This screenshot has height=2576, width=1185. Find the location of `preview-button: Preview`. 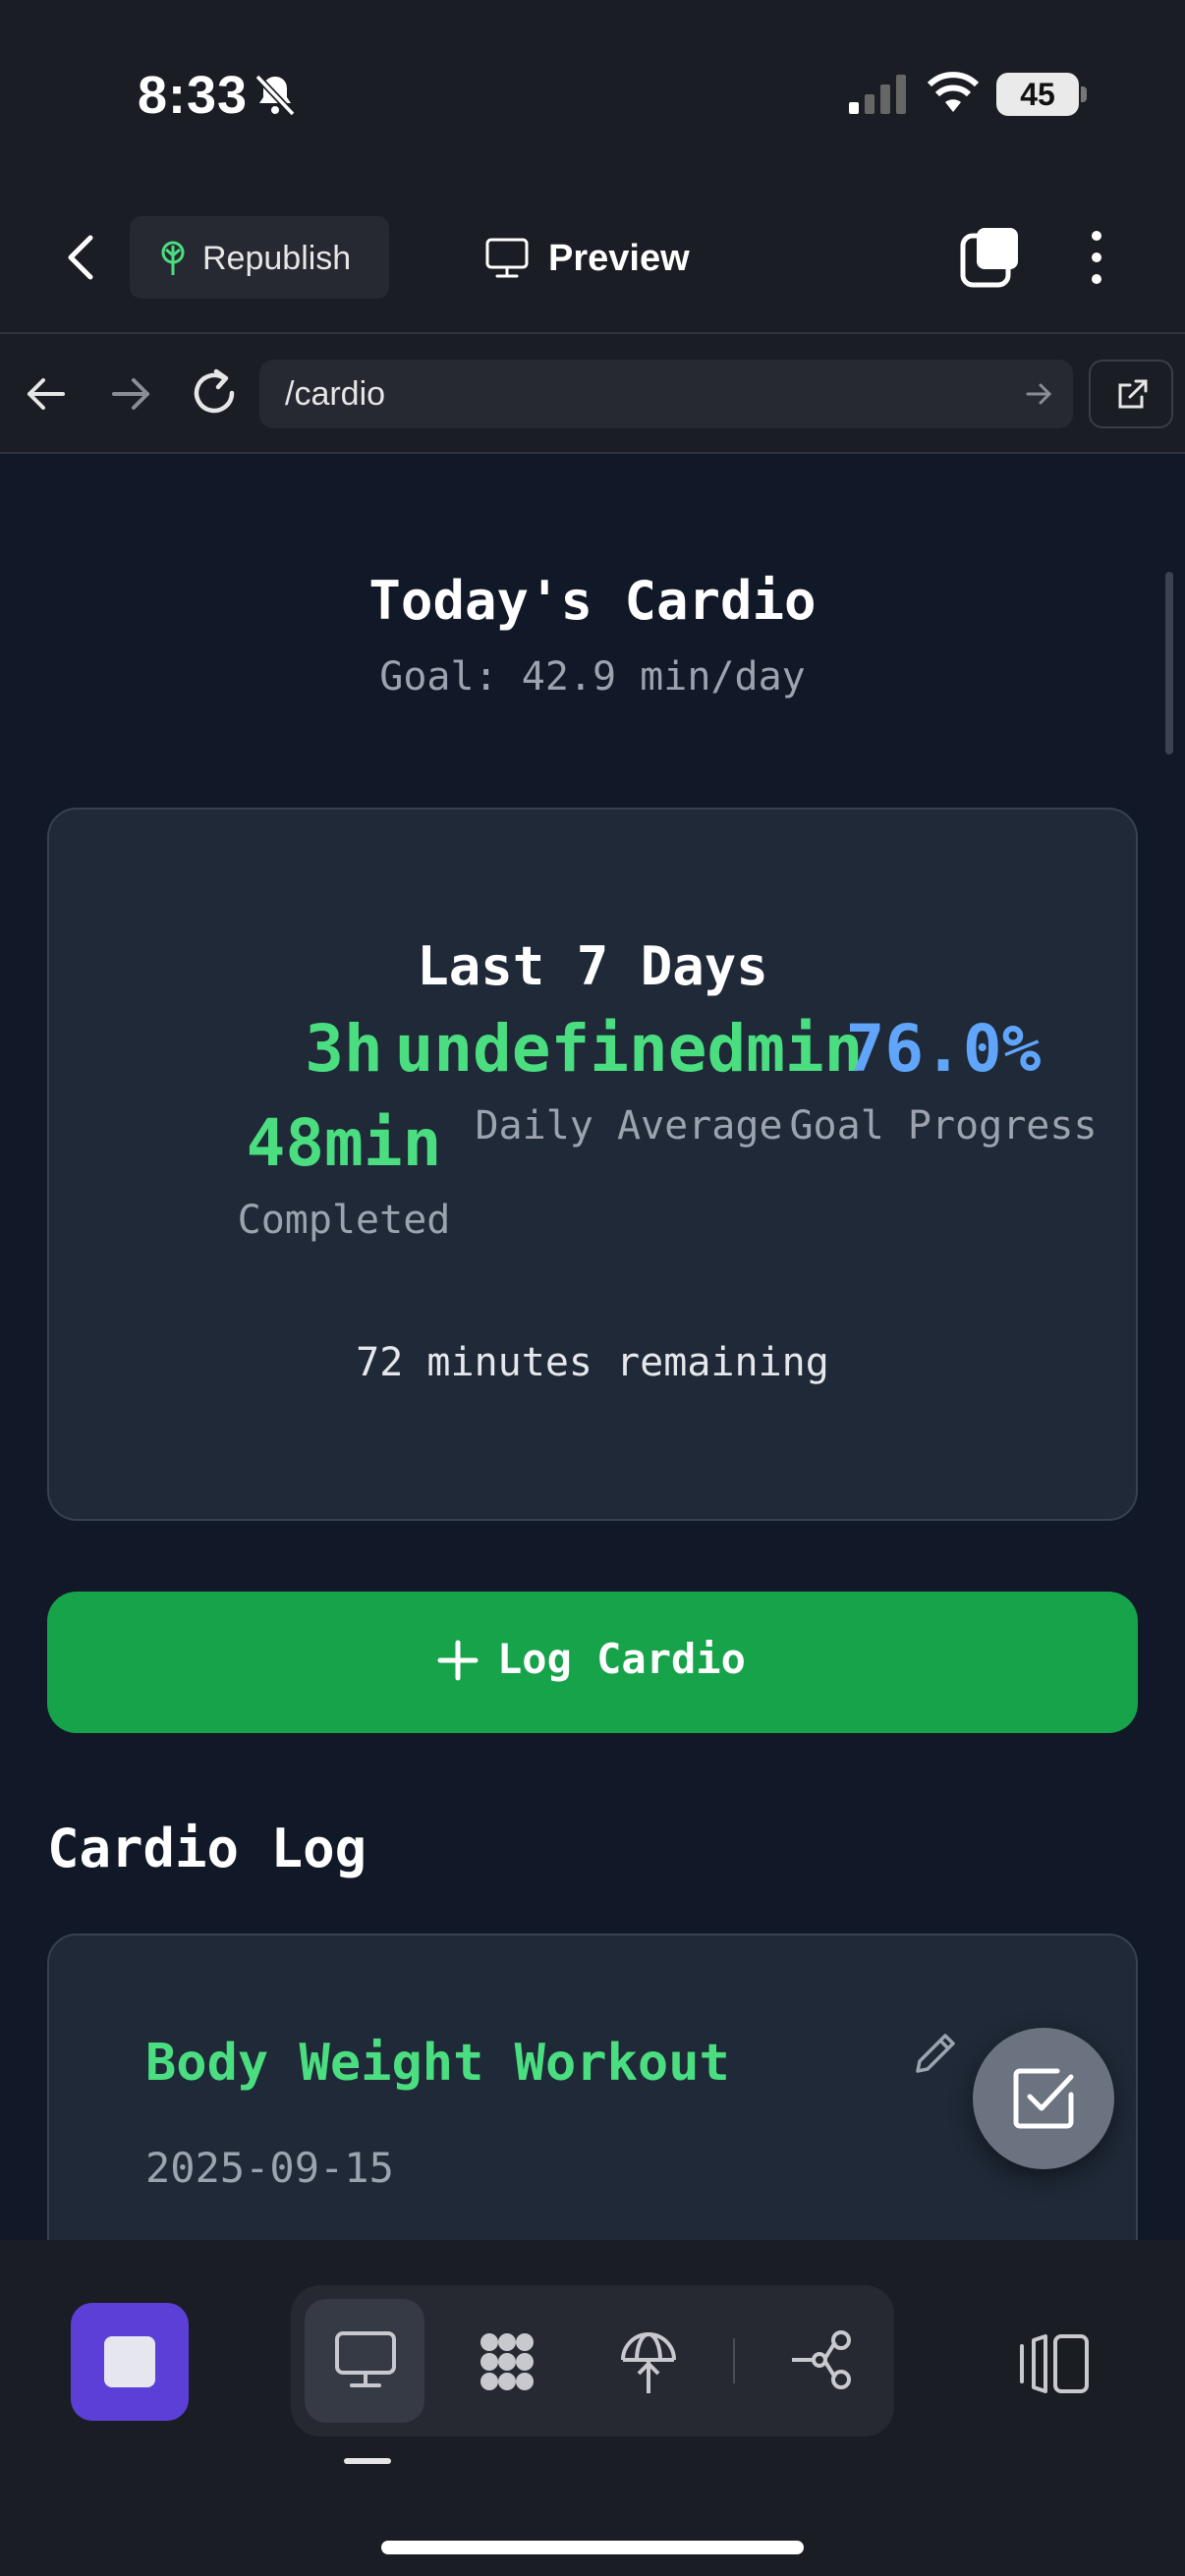

preview-button: Preview is located at coordinates (609, 257).